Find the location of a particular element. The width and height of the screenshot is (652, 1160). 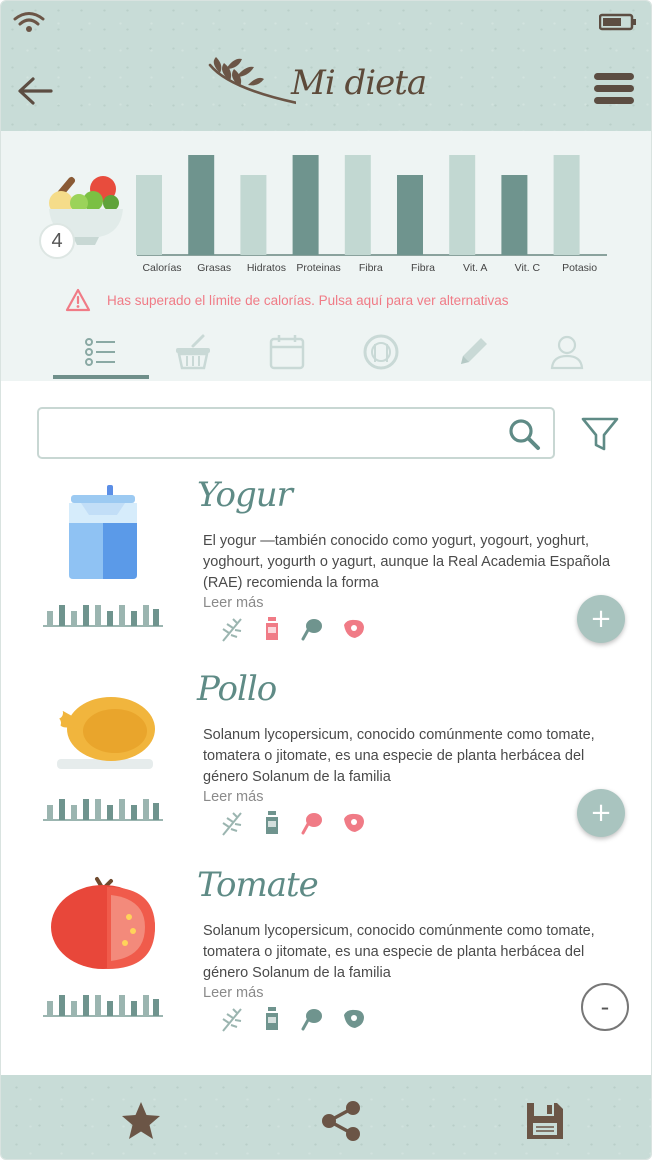

active-tab-indicator is located at coordinates (101, 377).